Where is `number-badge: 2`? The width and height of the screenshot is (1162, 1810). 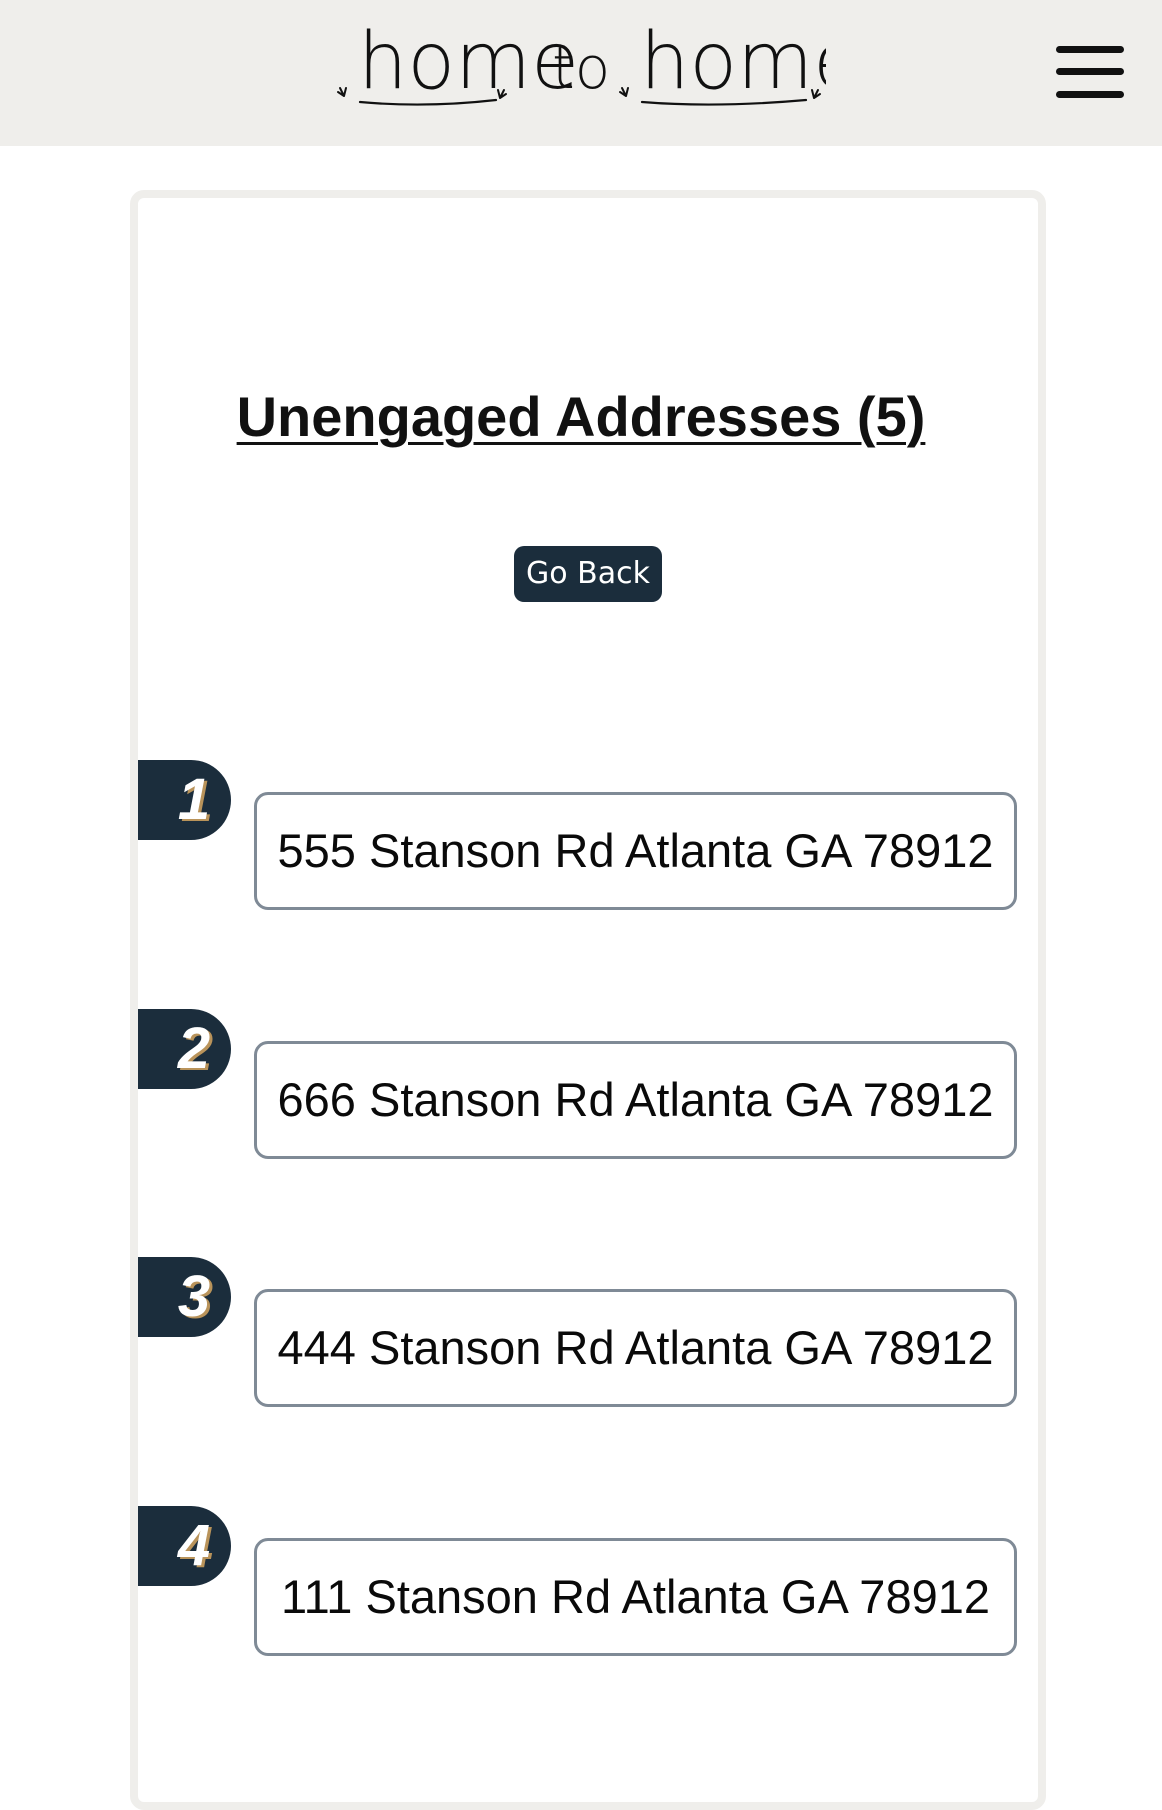 number-badge: 2 is located at coordinates (184, 1049).